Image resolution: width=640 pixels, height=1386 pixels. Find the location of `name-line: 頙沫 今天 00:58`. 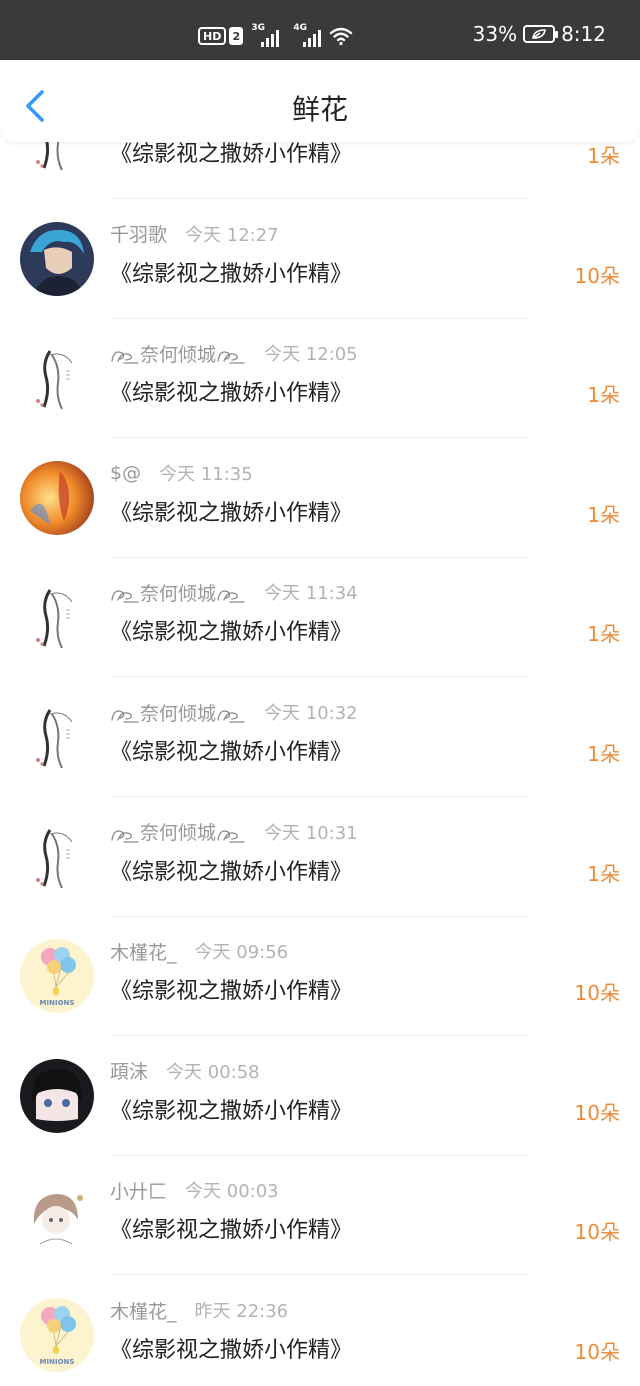

name-line: 頙沫 今天 00:58 is located at coordinates (185, 1071).